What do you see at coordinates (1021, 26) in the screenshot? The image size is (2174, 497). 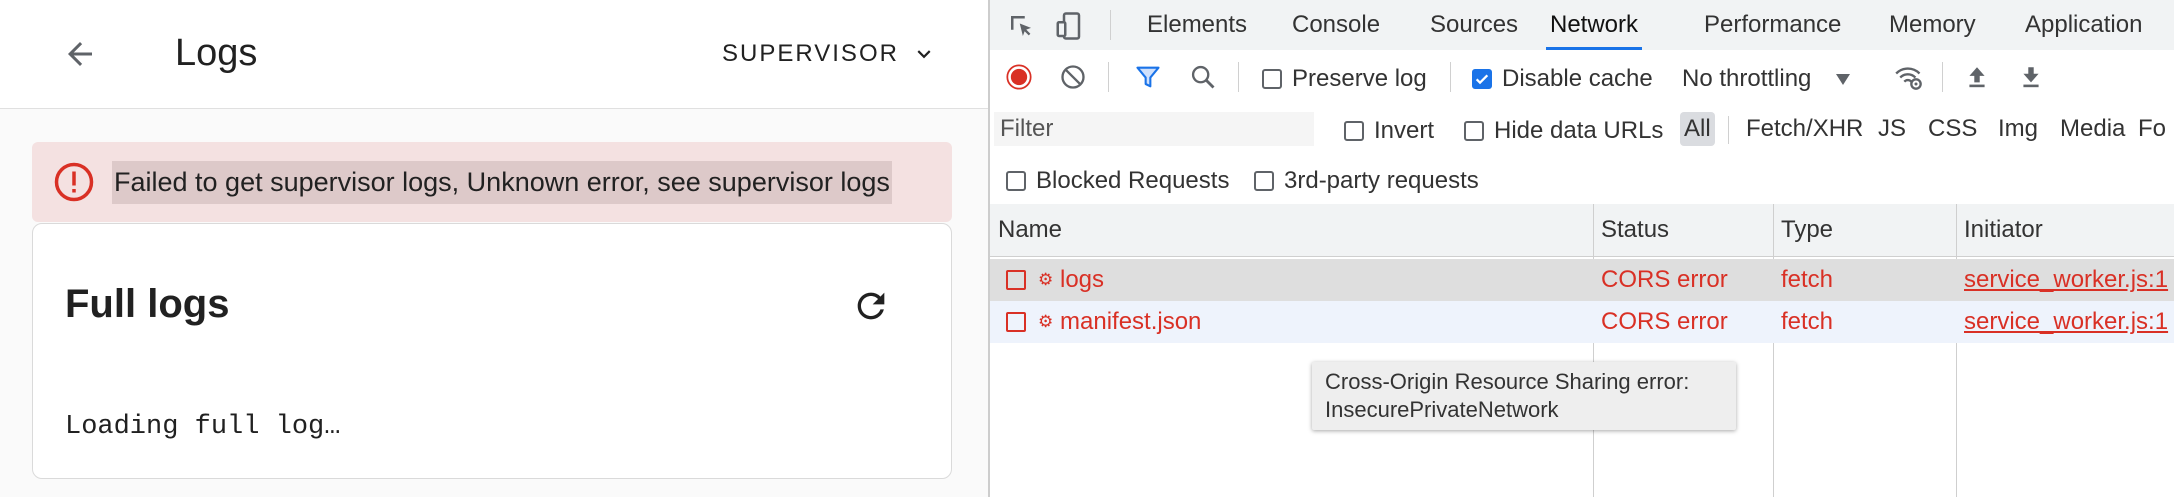 I see `inspect-element-icon` at bounding box center [1021, 26].